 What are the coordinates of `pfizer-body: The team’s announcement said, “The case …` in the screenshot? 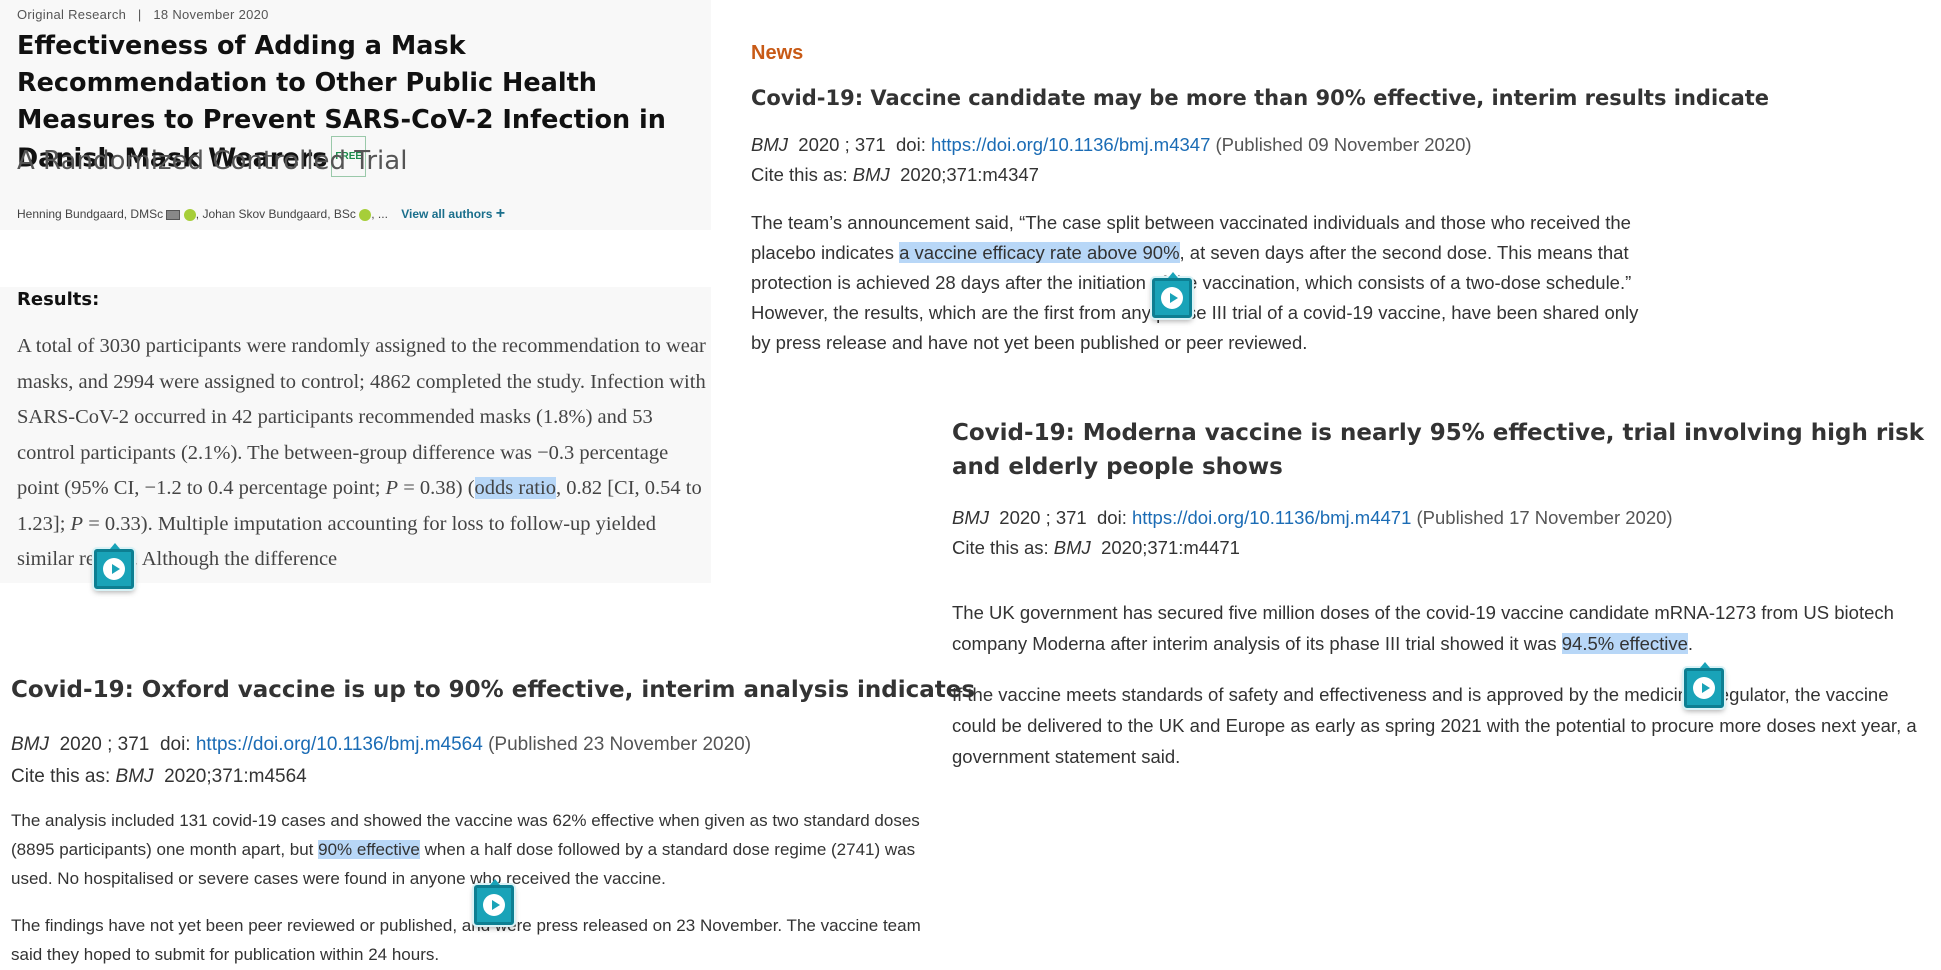 It's located at (1201, 283).